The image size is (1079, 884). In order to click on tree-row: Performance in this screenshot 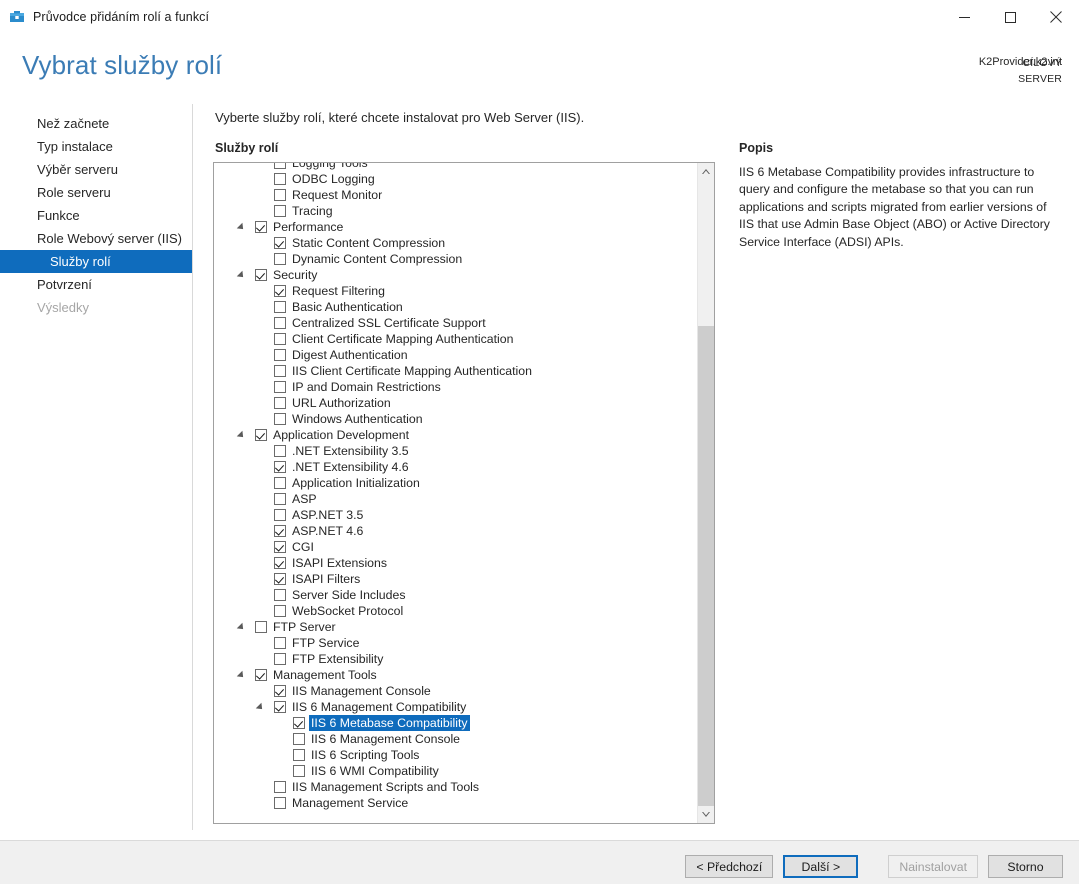, I will do `click(456, 227)`.